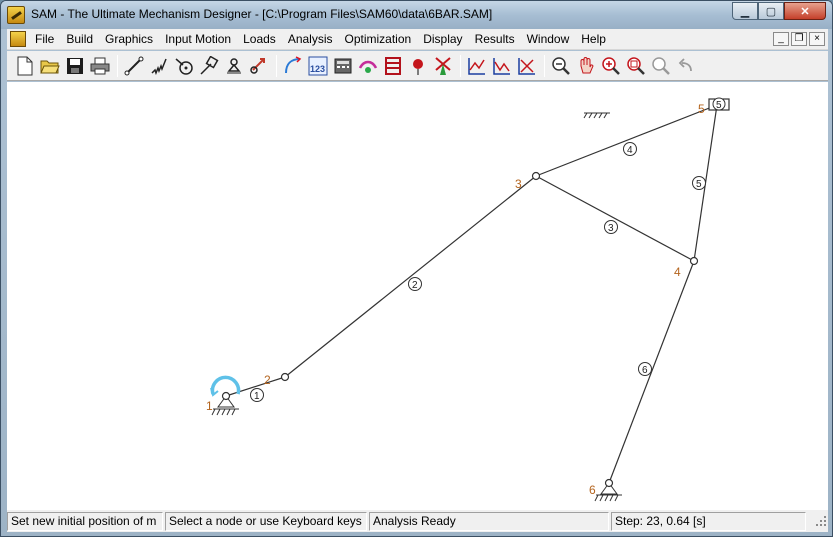 This screenshot has width=833, height=537. I want to click on minimize-button: ▁, so click(745, 11).